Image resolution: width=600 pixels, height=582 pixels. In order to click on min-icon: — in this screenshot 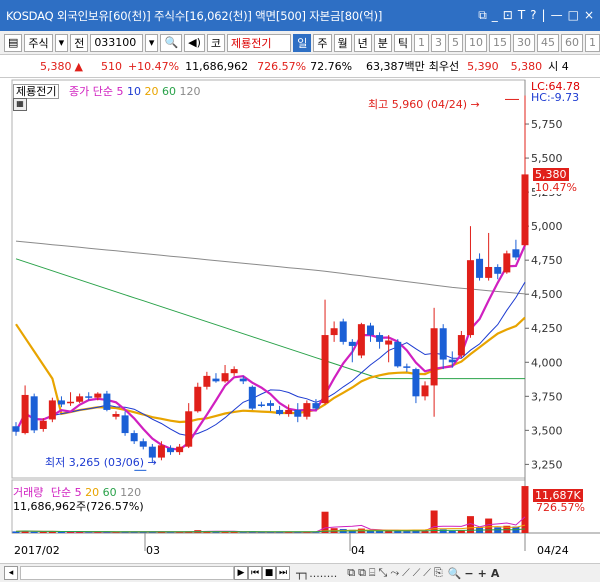, I will do `click(557, 15)`.